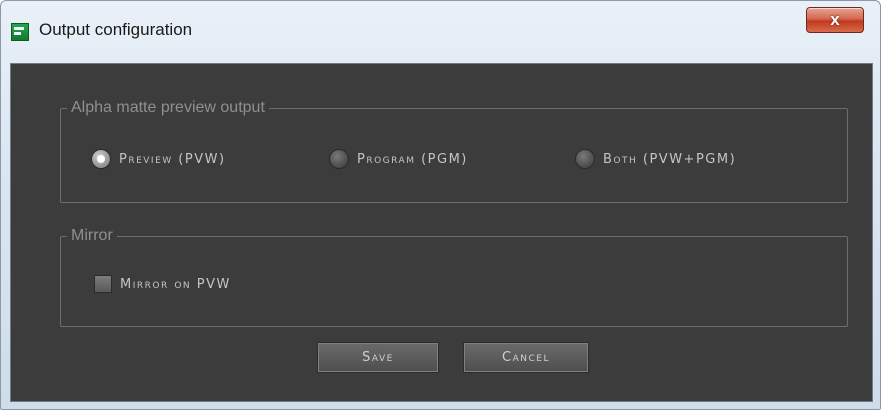 The image size is (883, 412). Describe the element at coordinates (103, 284) in the screenshot. I see `mirror-checkbox` at that location.